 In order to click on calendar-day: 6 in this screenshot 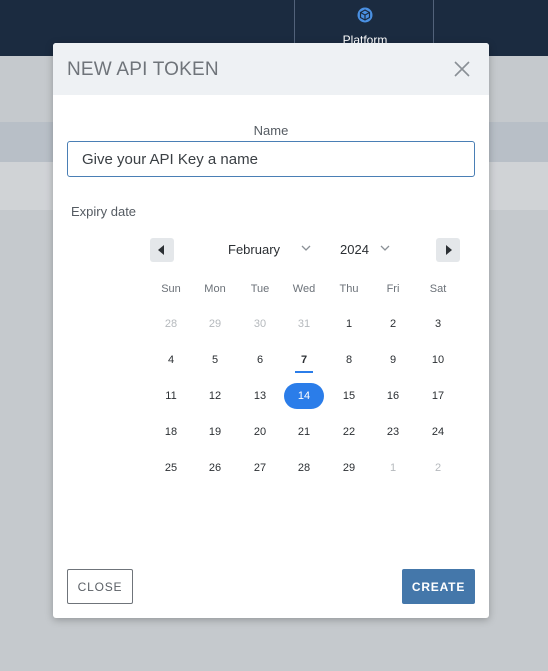, I will do `click(260, 360)`.